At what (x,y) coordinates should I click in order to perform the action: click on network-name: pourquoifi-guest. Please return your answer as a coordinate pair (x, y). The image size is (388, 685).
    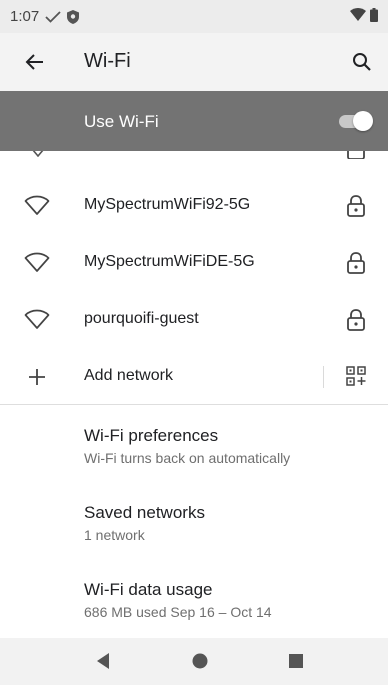
    Looking at the image, I should click on (141, 318).